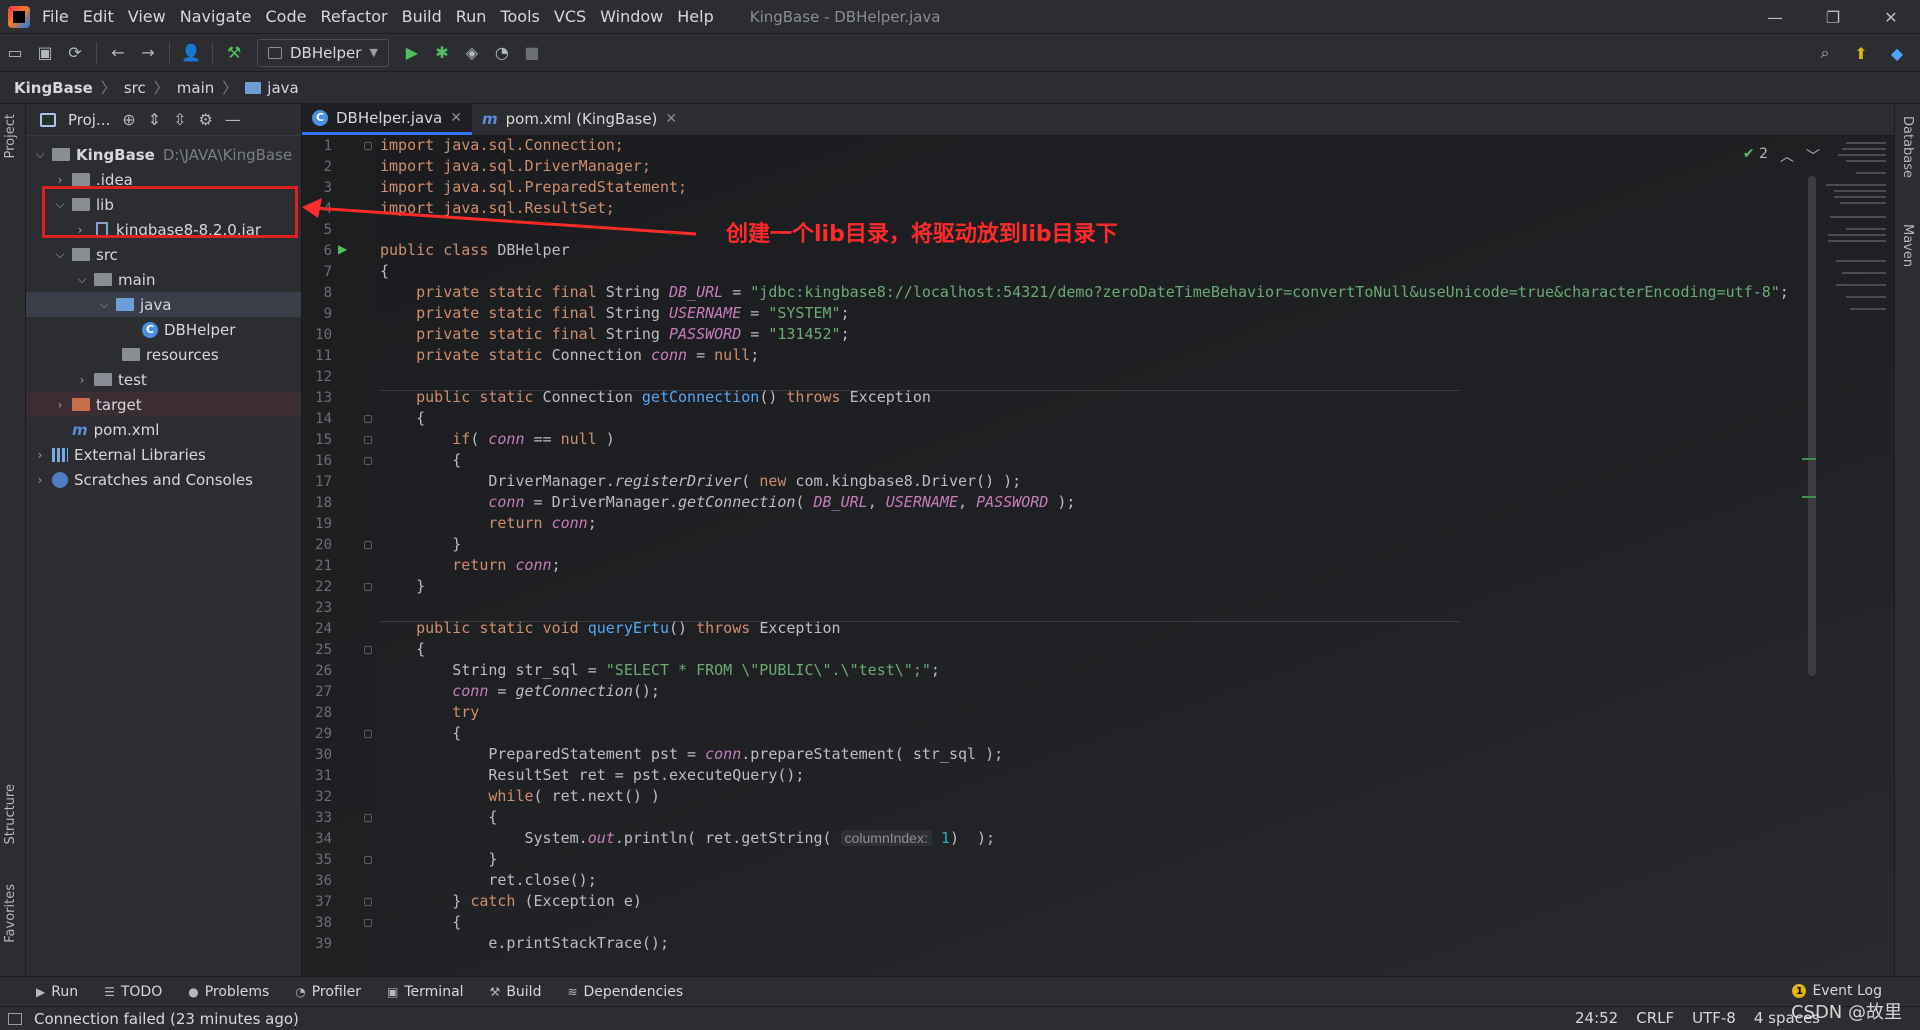 The height and width of the screenshot is (1030, 1920). What do you see at coordinates (1812, 426) in the screenshot?
I see `editor-scrollbar` at bounding box center [1812, 426].